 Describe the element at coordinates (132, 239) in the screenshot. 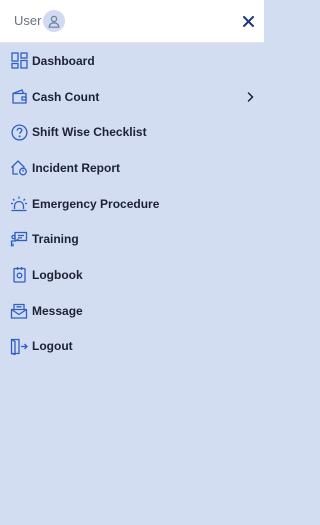

I see `menu-item-training: Training` at that location.